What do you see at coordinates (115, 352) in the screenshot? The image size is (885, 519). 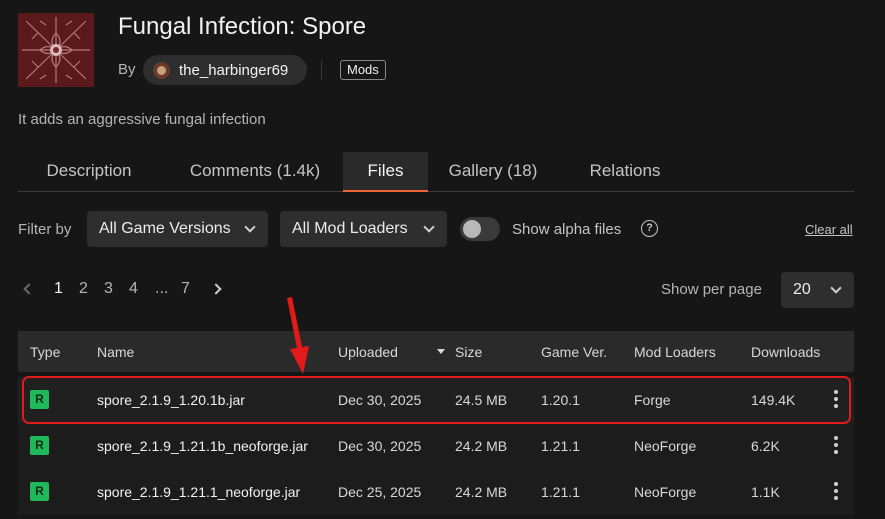 I see `col-name: Name` at bounding box center [115, 352].